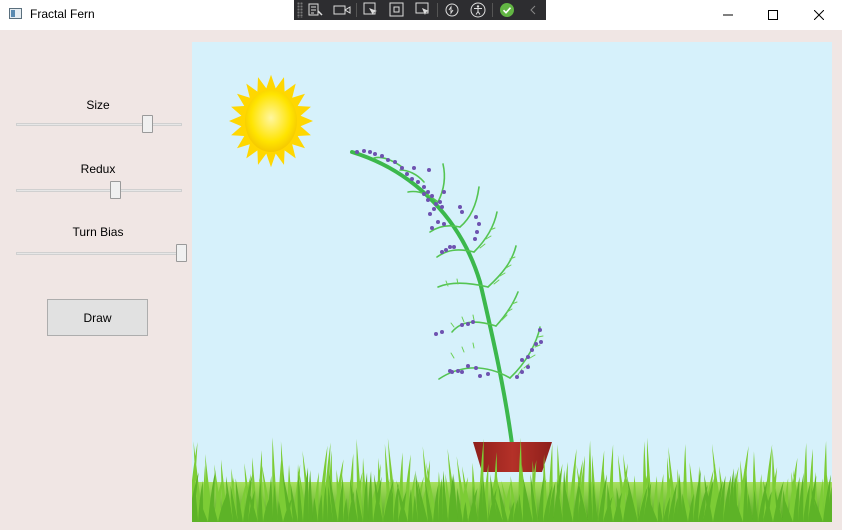 This screenshot has width=842, height=530. I want to click on flower-pot, so click(512, 457).